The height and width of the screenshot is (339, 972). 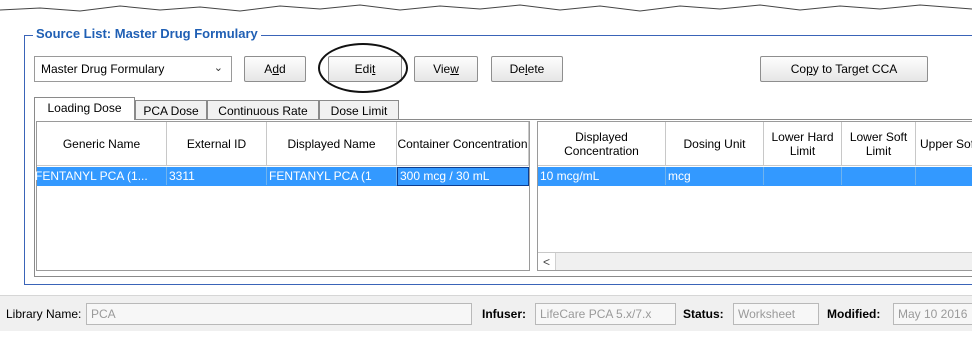 What do you see at coordinates (755, 261) in the screenshot?
I see `horizontal-scrollbar: <` at bounding box center [755, 261].